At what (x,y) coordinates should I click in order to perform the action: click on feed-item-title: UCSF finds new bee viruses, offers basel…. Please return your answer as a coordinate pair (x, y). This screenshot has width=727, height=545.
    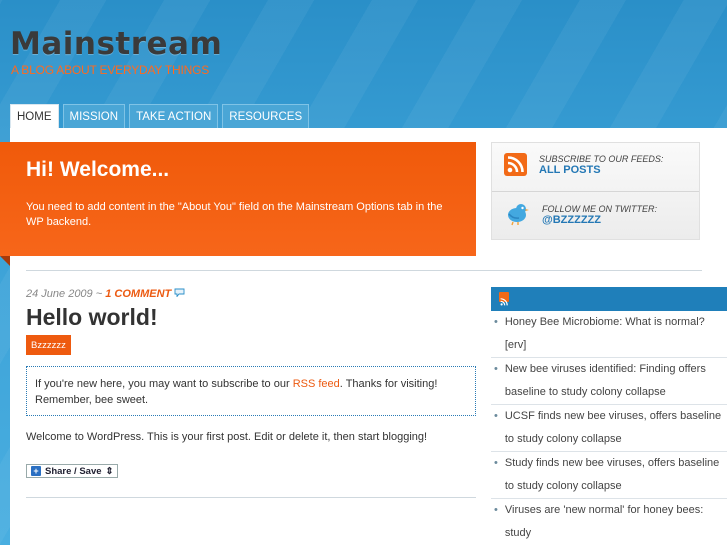
    Looking at the image, I should click on (616, 428).